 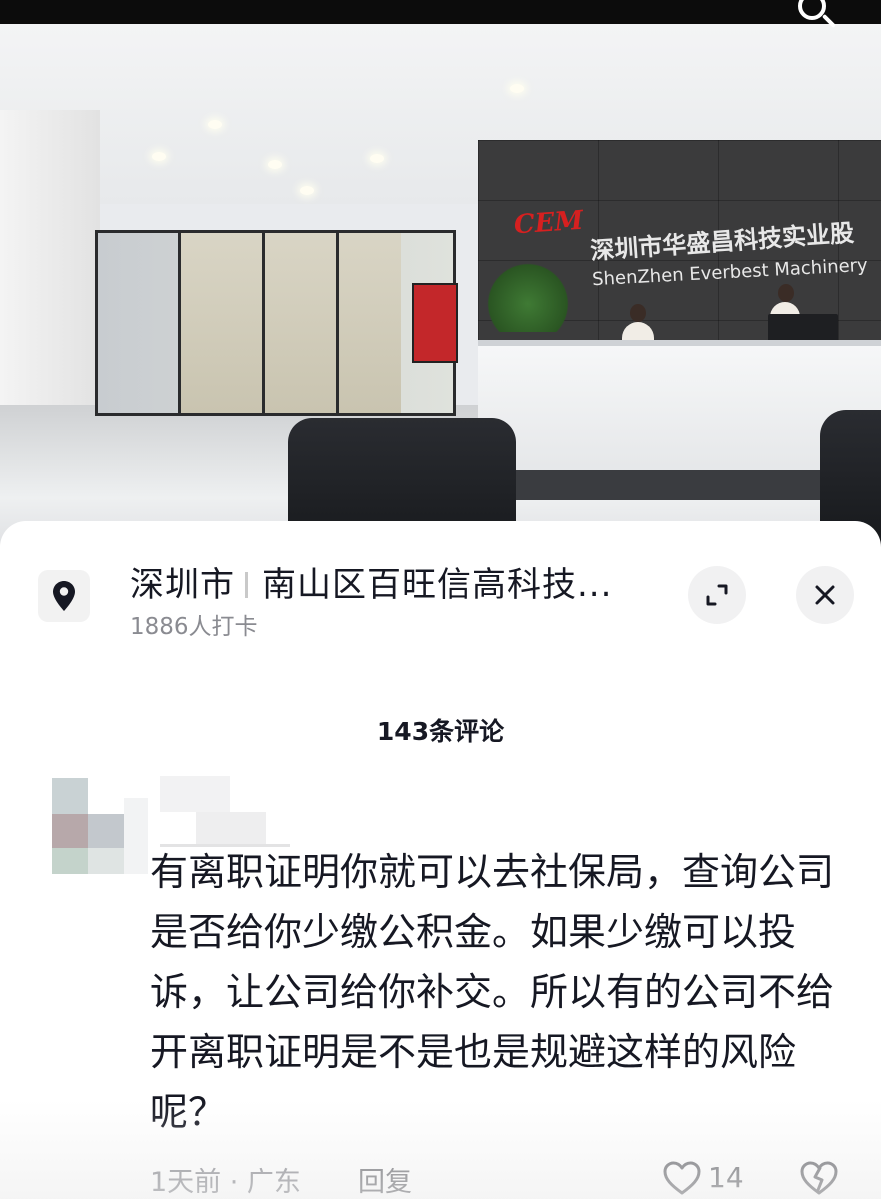 I want to click on heart-icon, so click(x=682, y=1180).